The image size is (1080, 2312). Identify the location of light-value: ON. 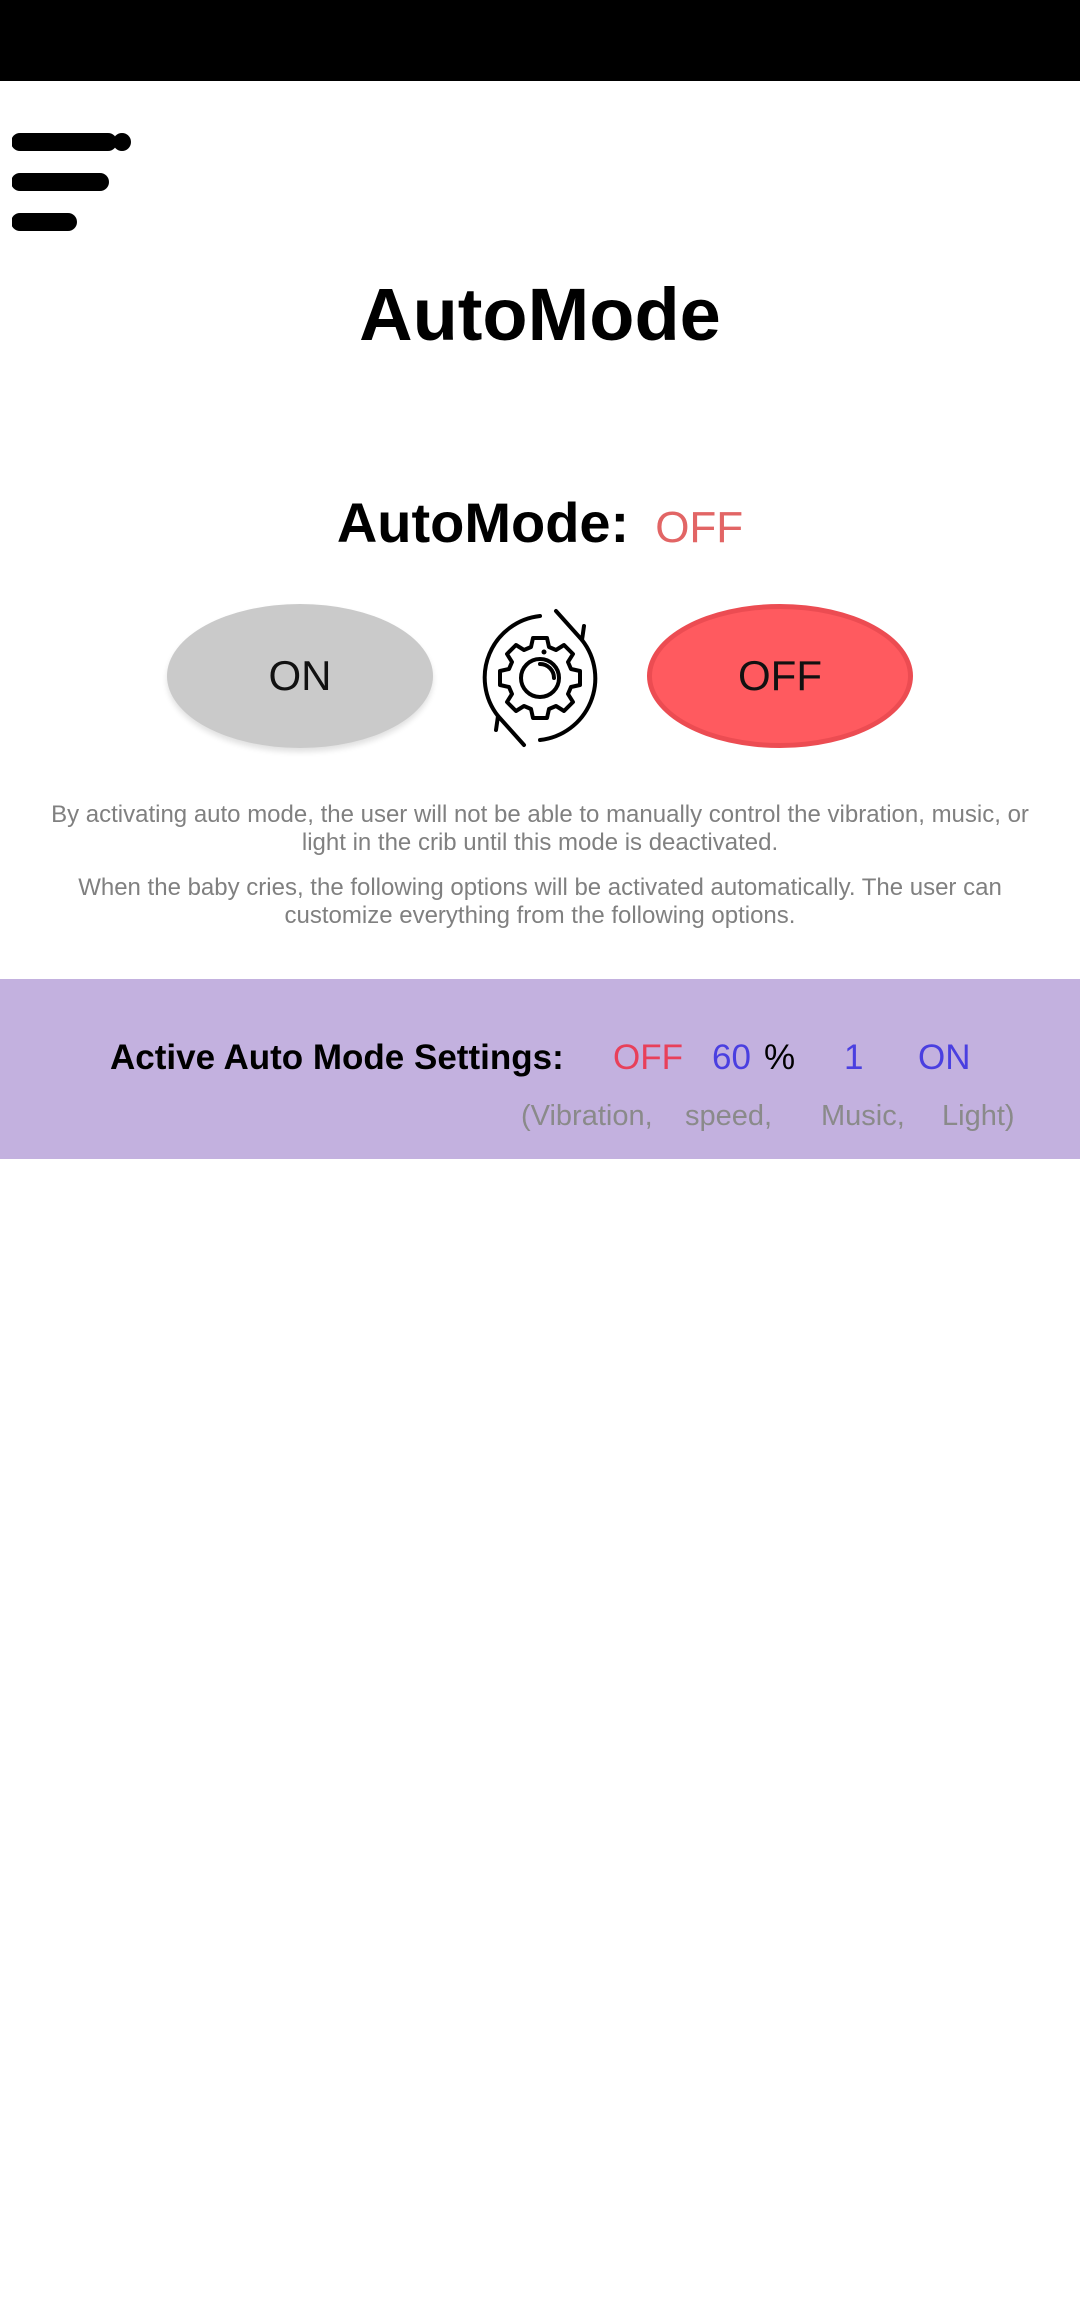
(944, 1057).